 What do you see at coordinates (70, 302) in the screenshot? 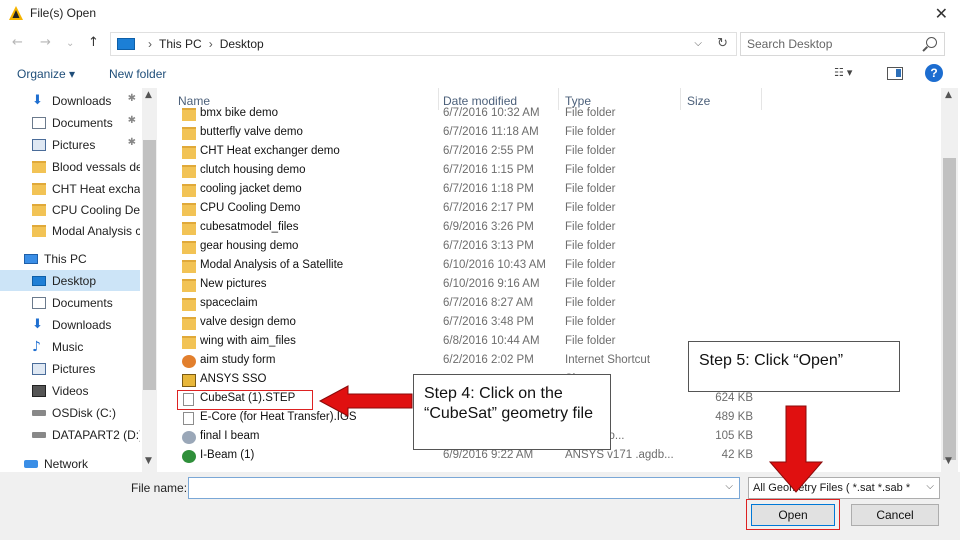
I see `sidebar-item-documents: Documents` at bounding box center [70, 302].